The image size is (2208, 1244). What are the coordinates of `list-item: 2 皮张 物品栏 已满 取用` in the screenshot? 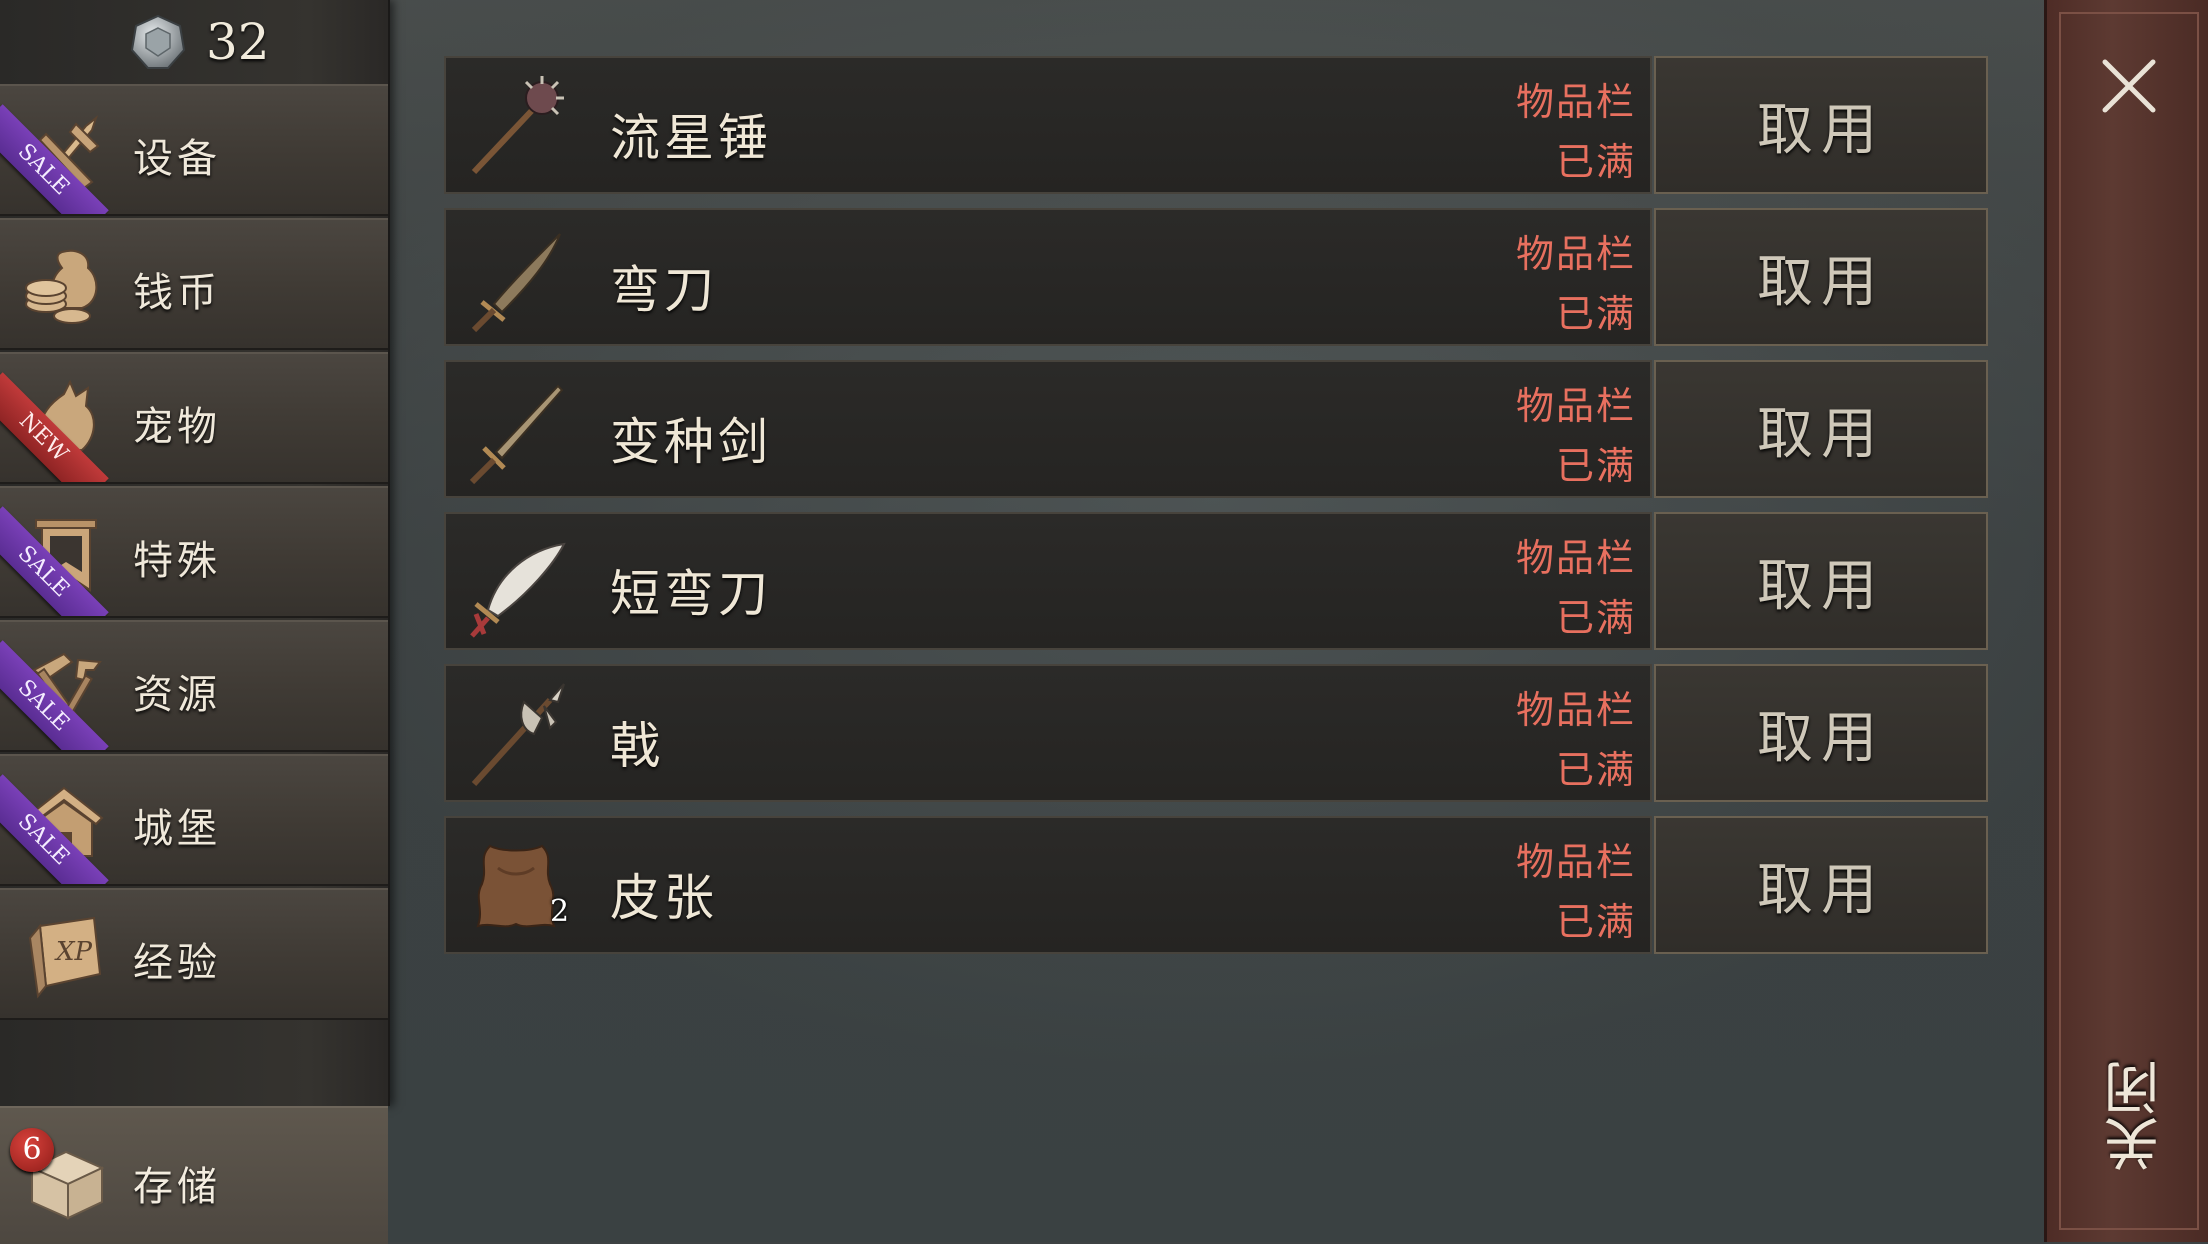 It's located at (1216, 885).